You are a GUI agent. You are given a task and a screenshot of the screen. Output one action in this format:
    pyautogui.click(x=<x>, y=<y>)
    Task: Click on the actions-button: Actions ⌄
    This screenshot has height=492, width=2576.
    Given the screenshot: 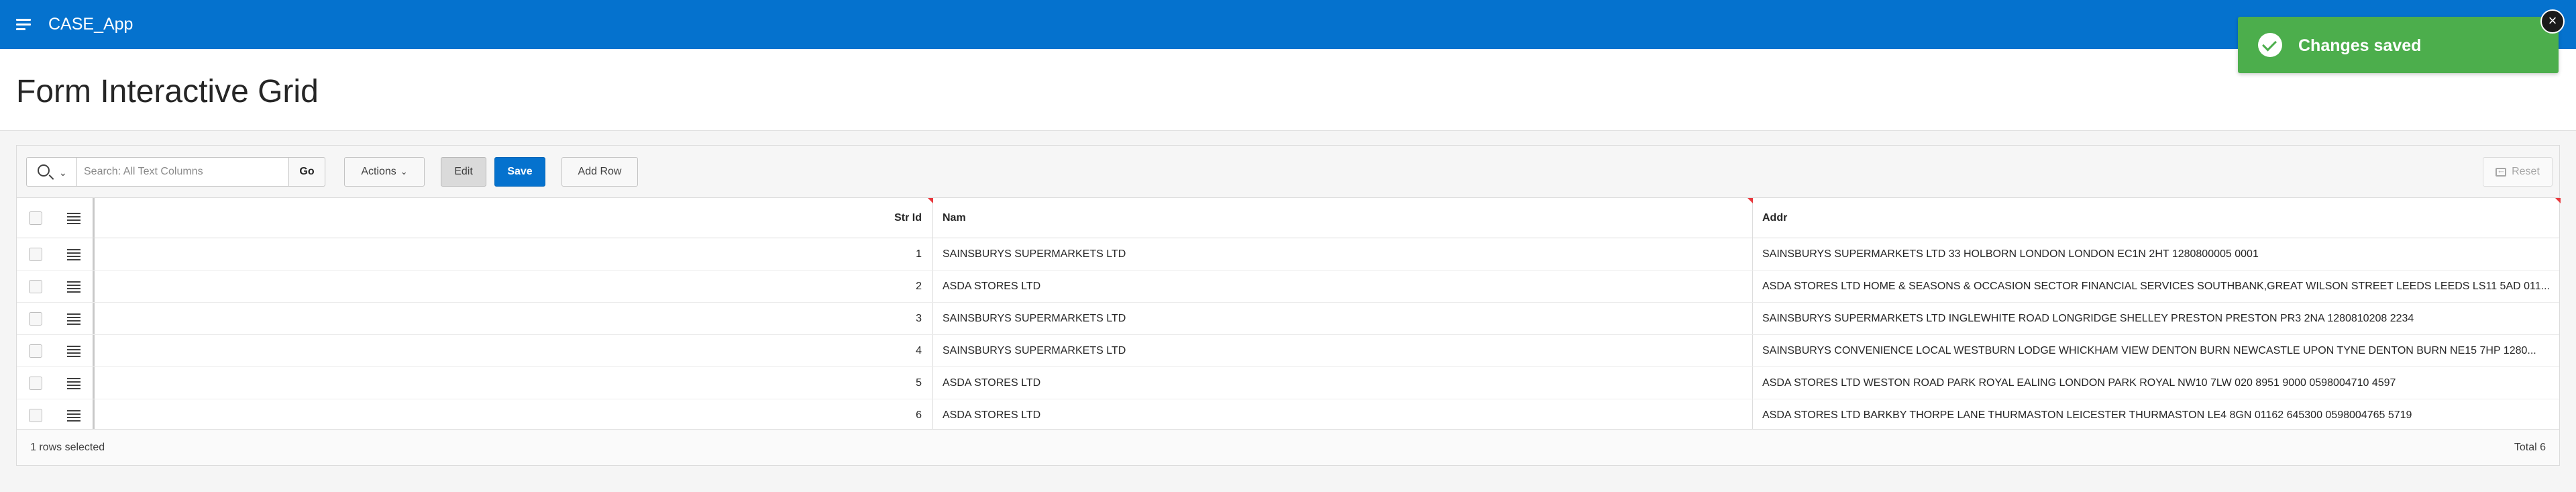 What is the action you would take?
    pyautogui.click(x=384, y=172)
    